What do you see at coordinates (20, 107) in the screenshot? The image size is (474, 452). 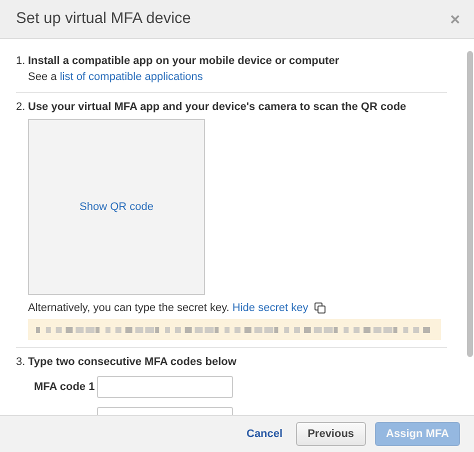 I see `step-number: 2.` at bounding box center [20, 107].